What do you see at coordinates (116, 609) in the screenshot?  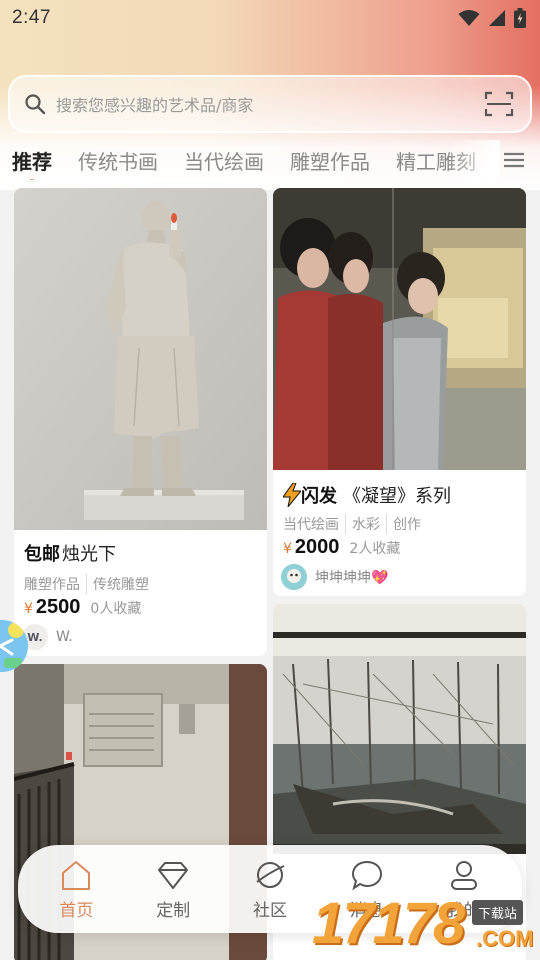 I see `favorite-count: 0人收藏` at bounding box center [116, 609].